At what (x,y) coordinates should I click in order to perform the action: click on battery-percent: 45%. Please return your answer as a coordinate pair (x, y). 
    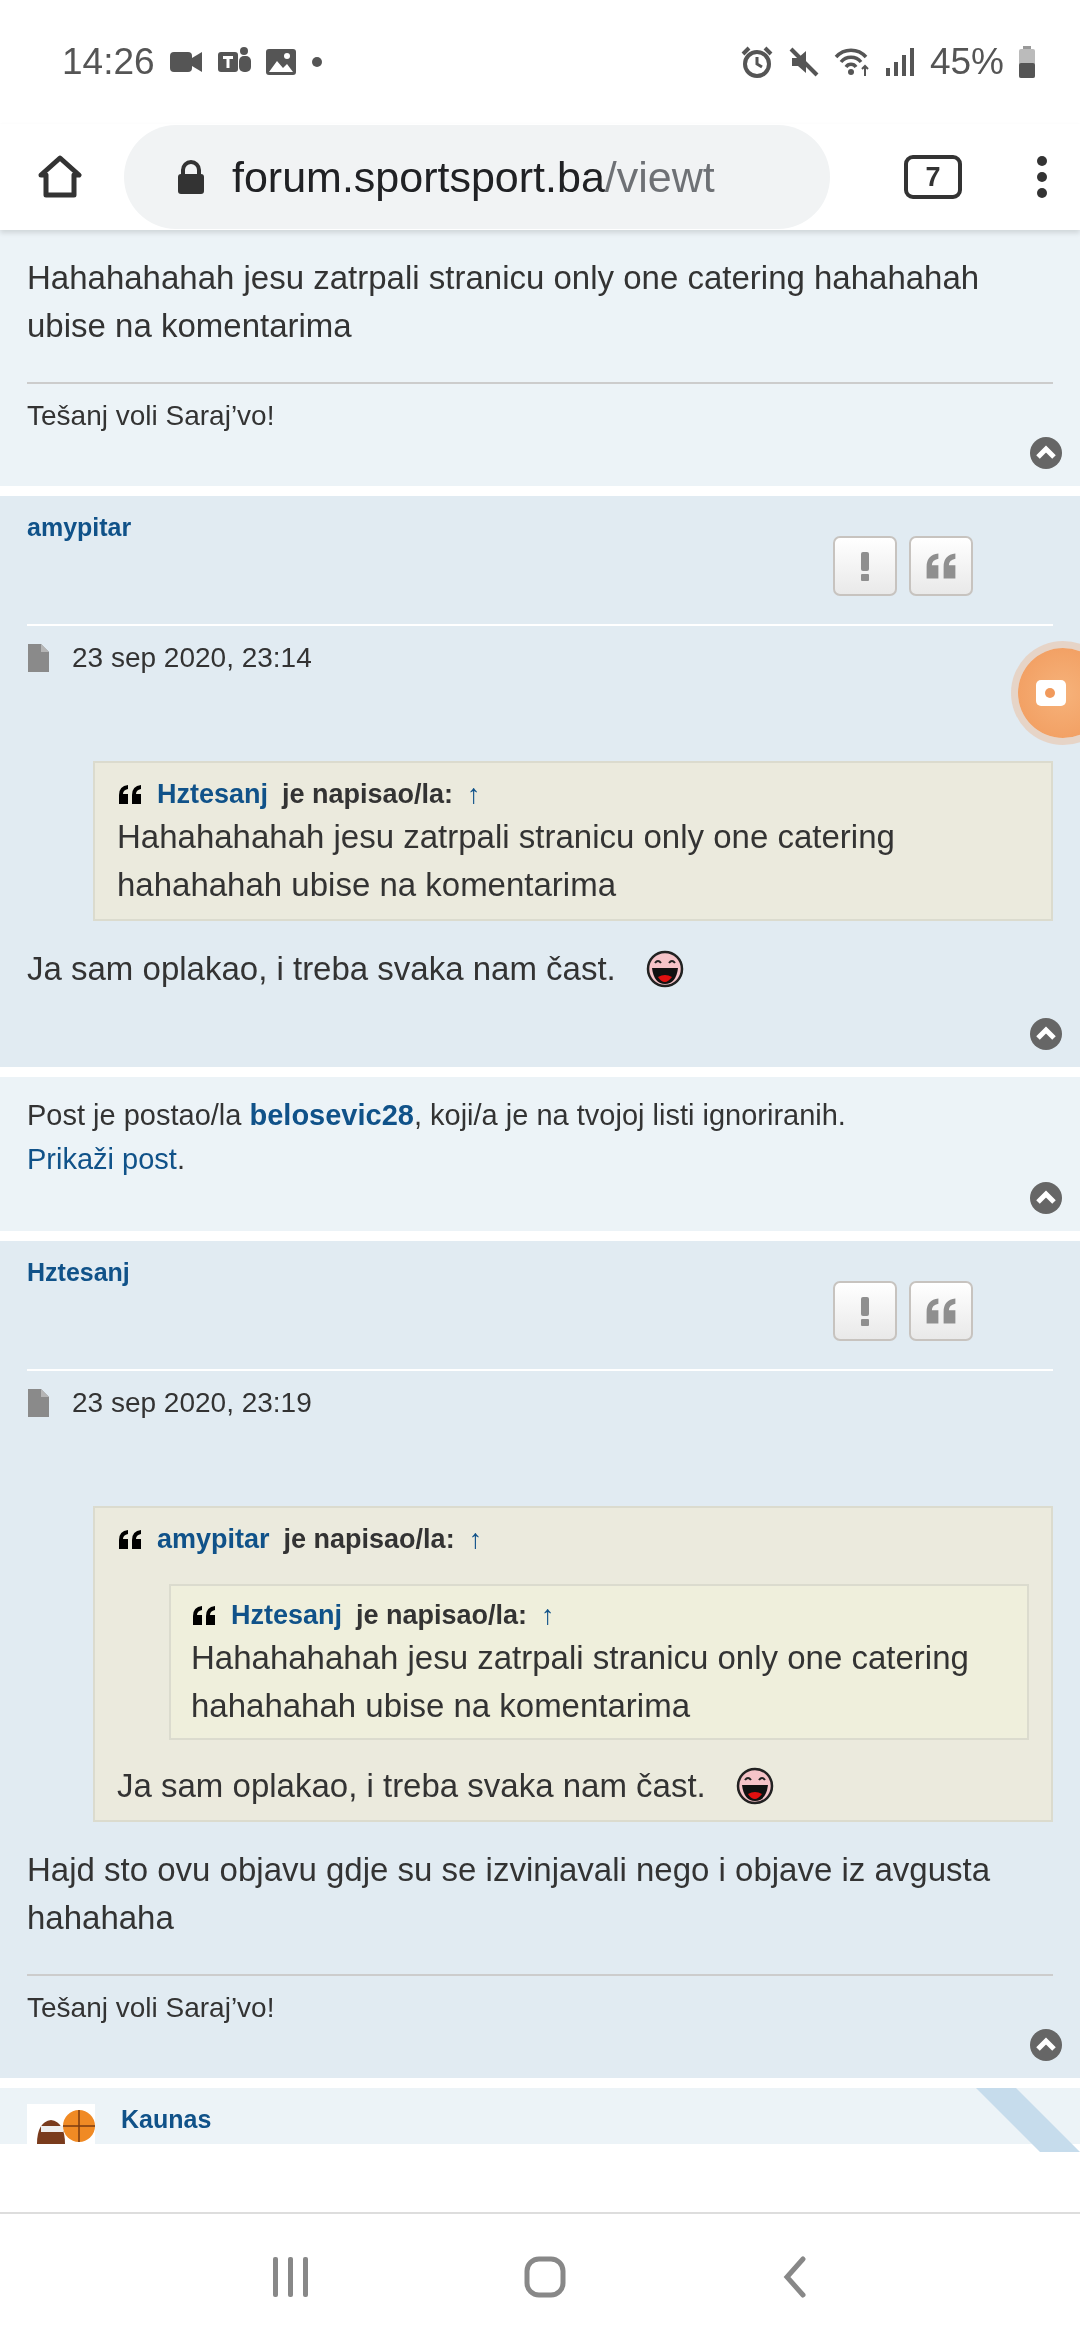
    Looking at the image, I should click on (966, 62).